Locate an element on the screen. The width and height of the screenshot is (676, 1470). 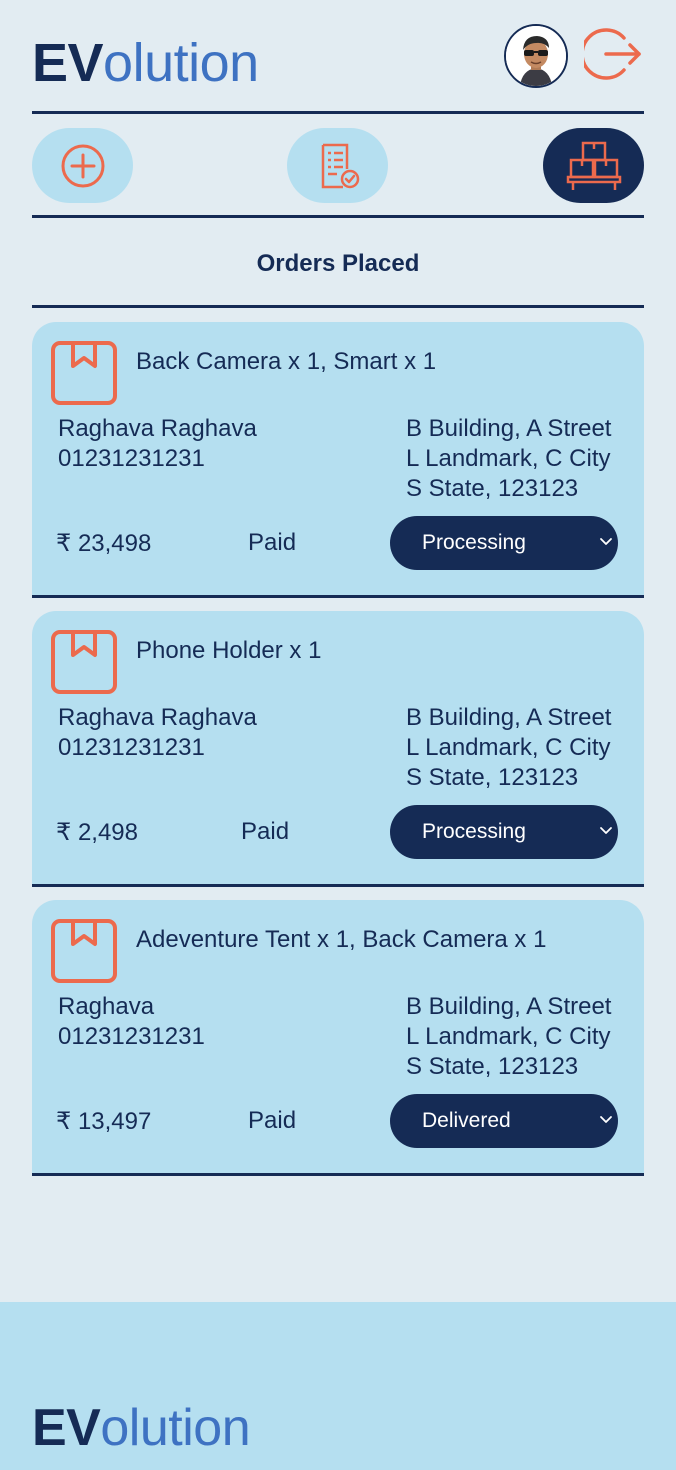
footer-logo: EVolution is located at coordinates (141, 1428).